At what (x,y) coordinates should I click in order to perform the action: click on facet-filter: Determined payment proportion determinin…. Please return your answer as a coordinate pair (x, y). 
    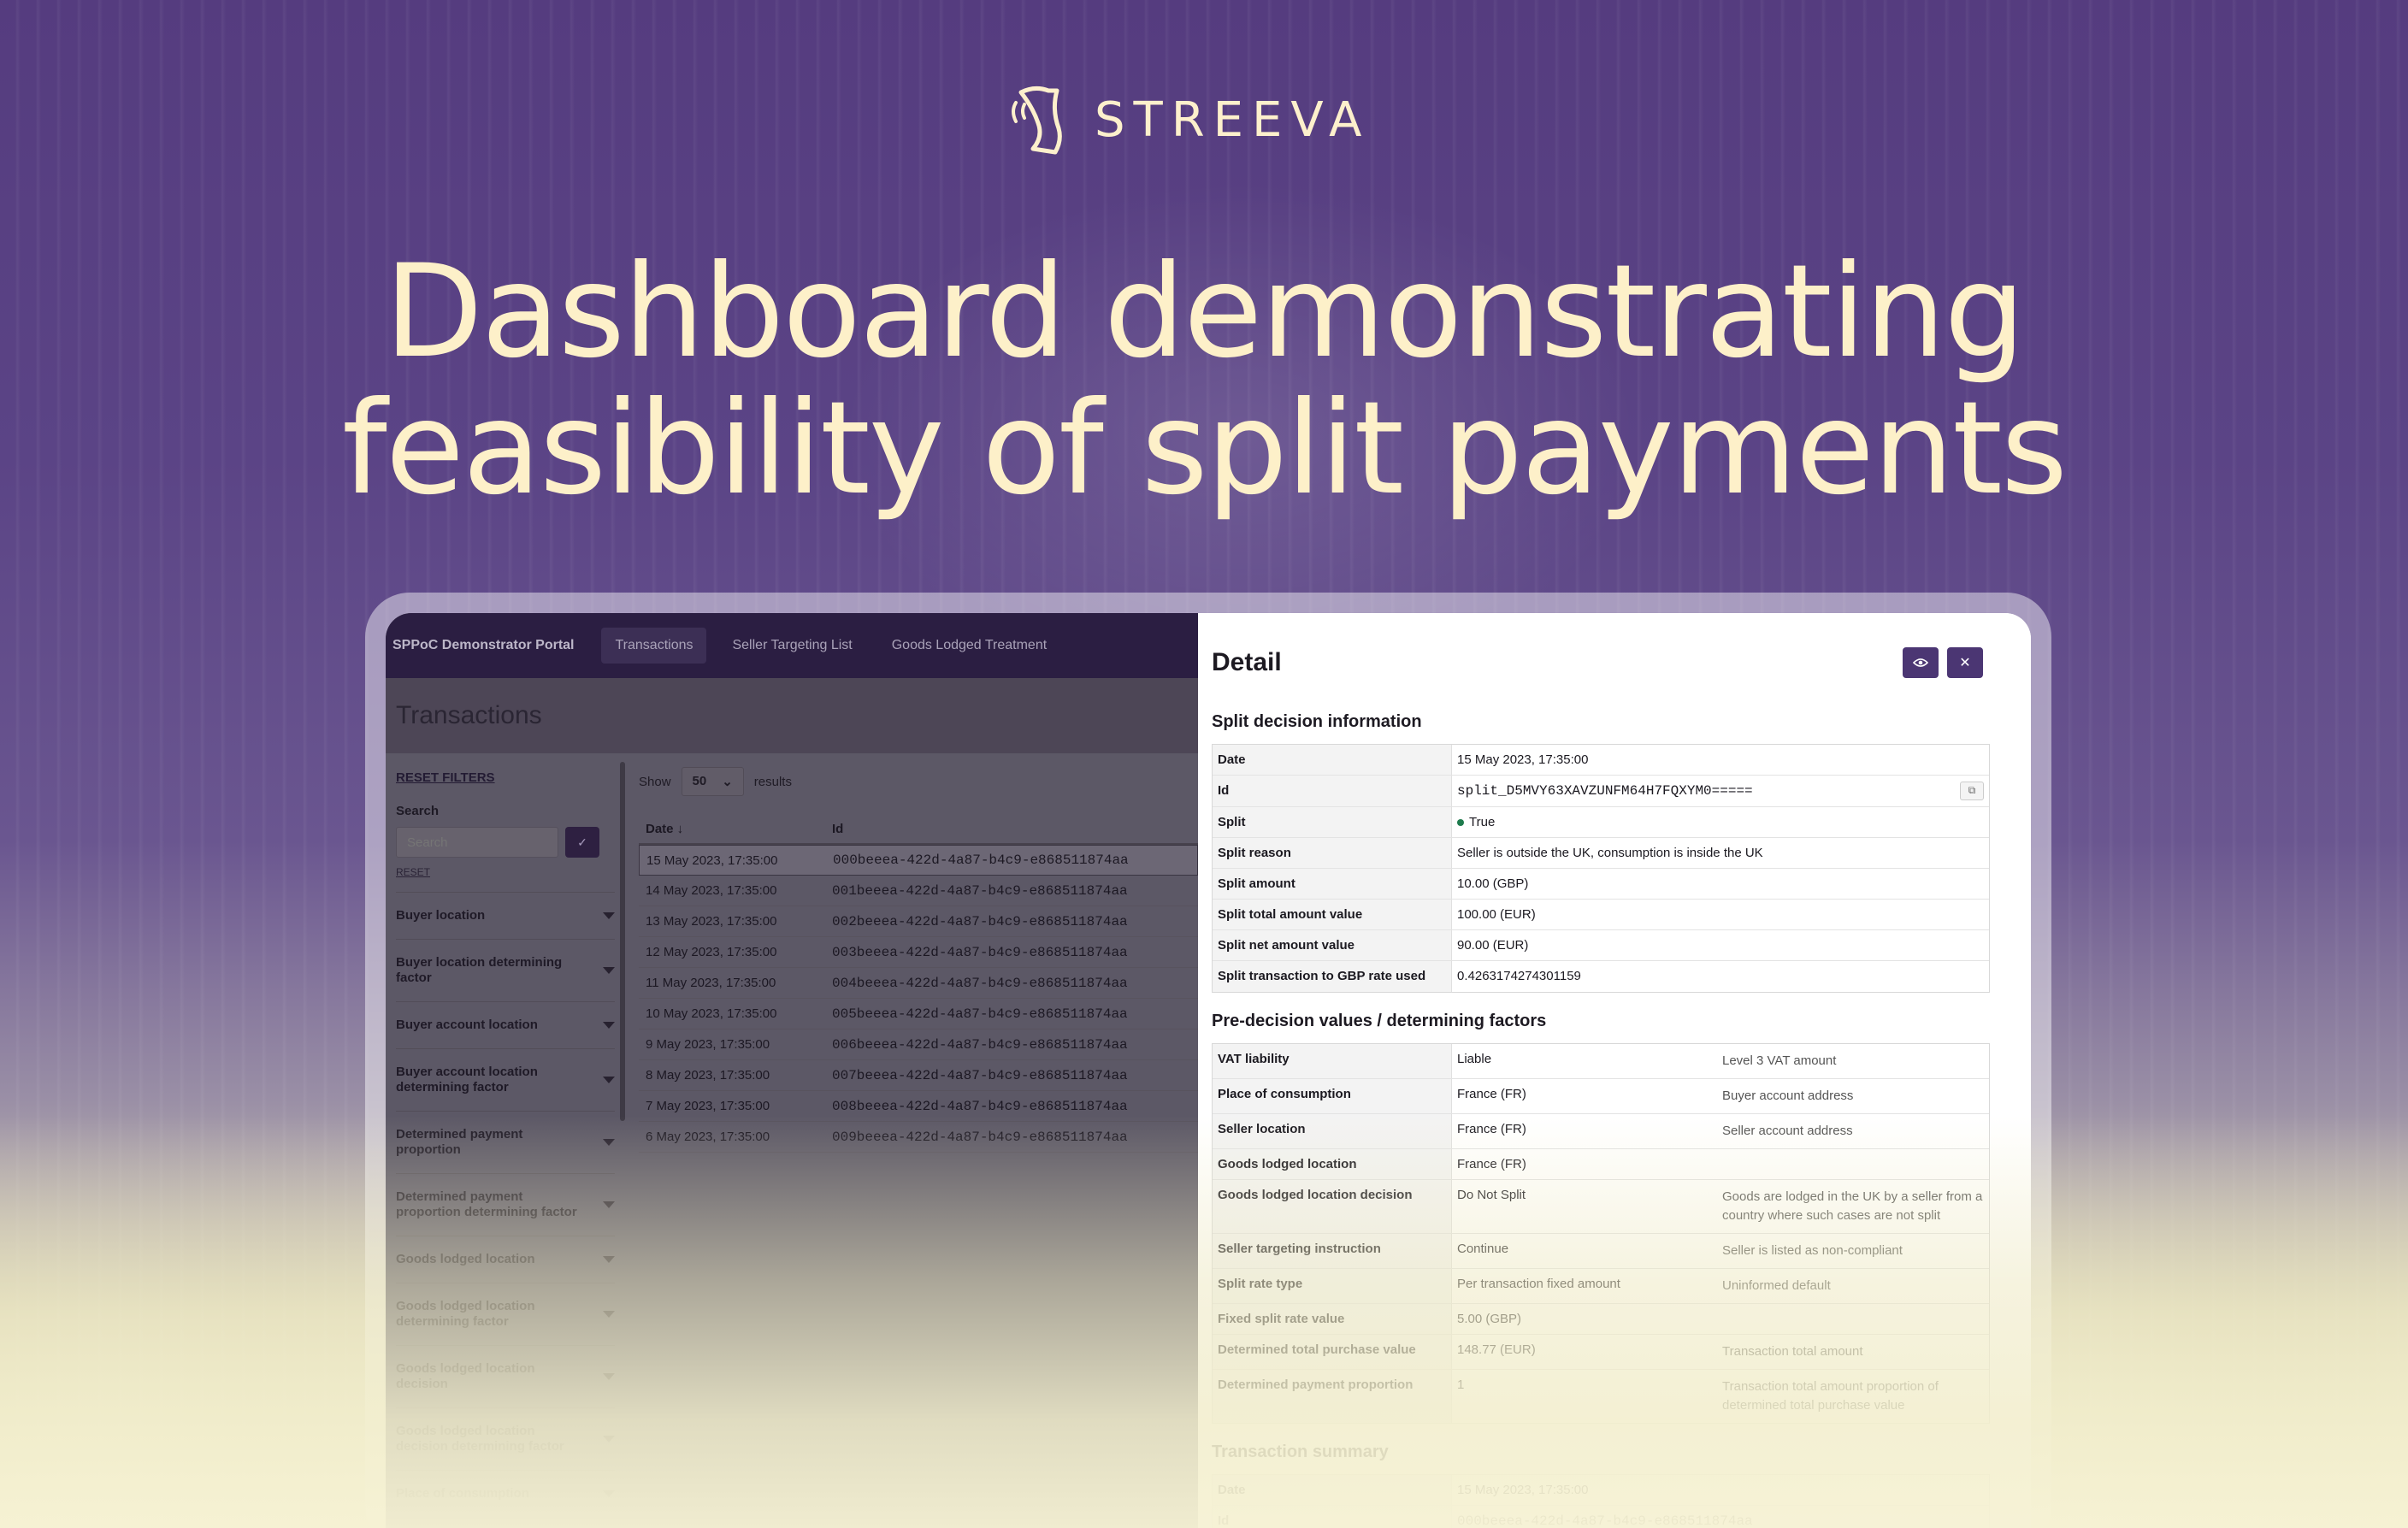
    Looking at the image, I should click on (506, 1204).